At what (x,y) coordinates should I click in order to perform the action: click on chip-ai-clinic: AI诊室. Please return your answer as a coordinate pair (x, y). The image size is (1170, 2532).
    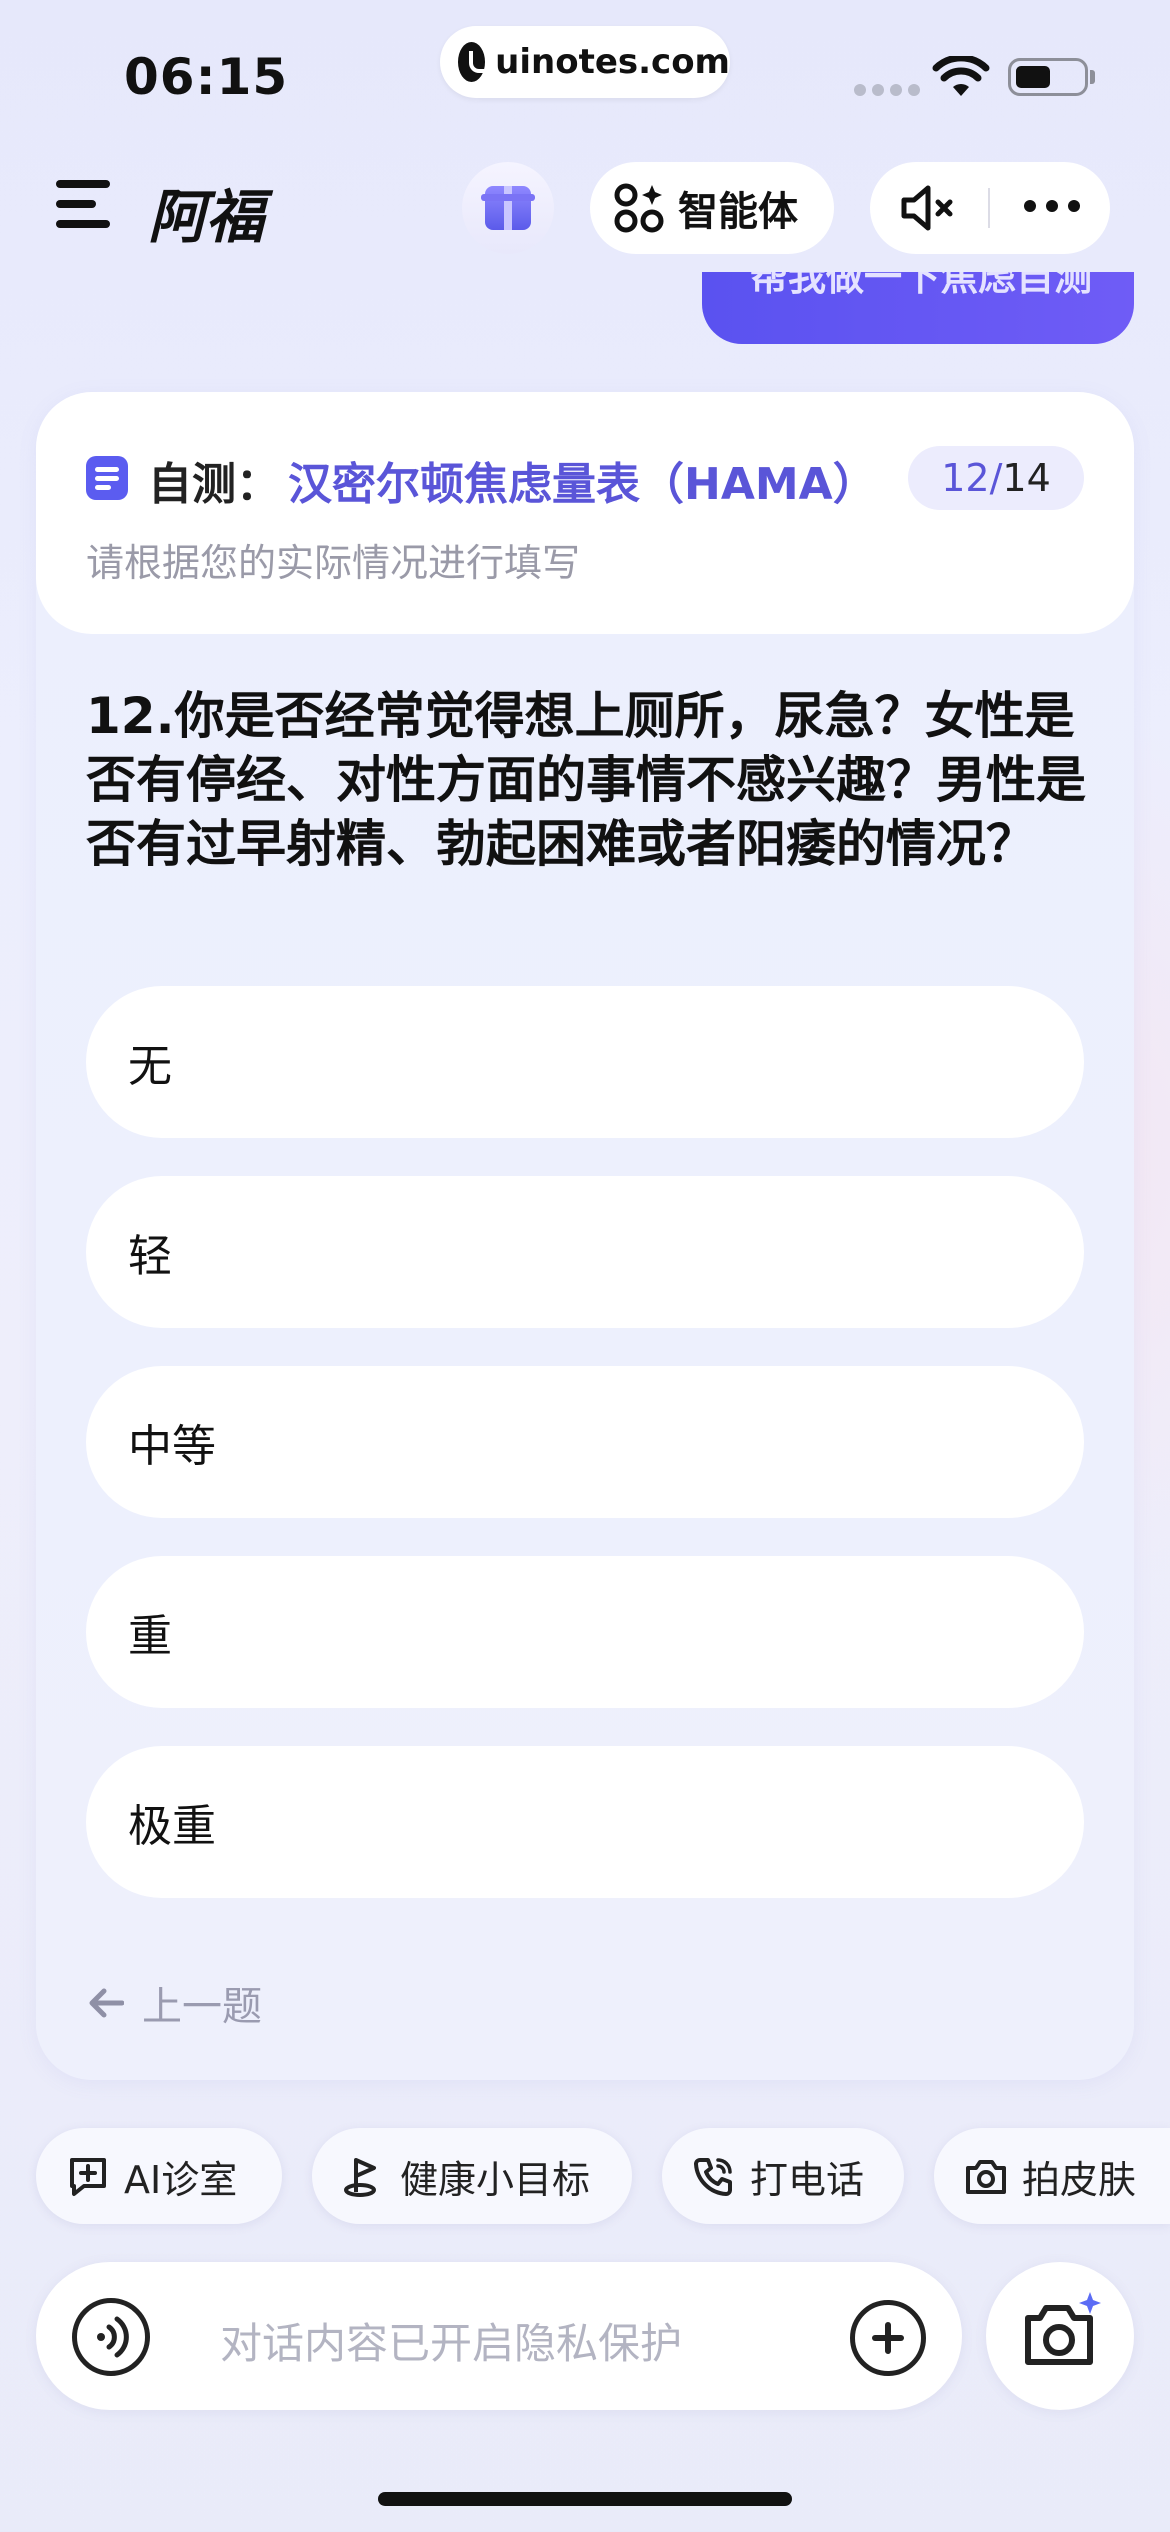
    Looking at the image, I should click on (159, 2176).